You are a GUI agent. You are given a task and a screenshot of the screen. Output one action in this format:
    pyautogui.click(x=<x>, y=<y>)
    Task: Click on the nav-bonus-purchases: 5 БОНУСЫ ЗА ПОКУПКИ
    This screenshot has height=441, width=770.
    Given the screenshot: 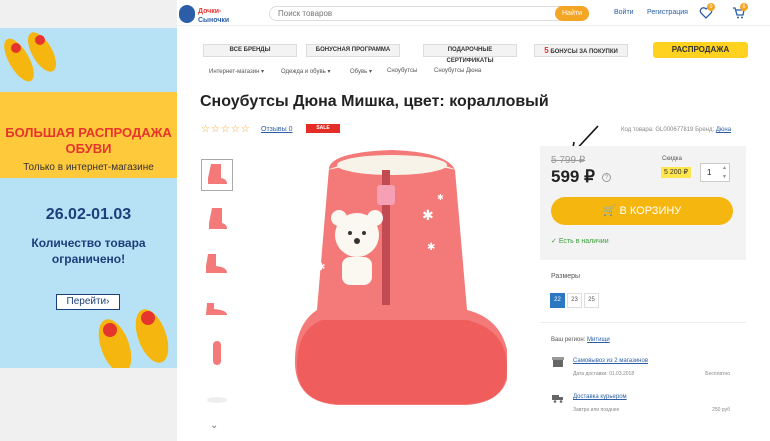 What is the action you would take?
    pyautogui.click(x=581, y=50)
    